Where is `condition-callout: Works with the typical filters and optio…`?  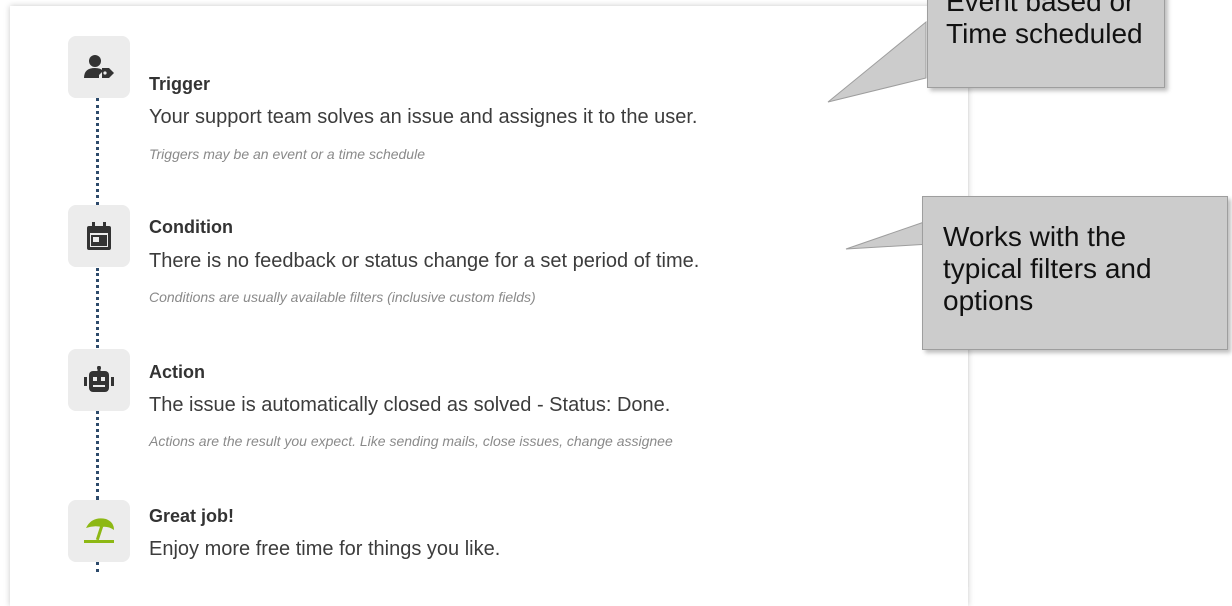 condition-callout: Works with the typical filters and optio… is located at coordinates (1075, 273).